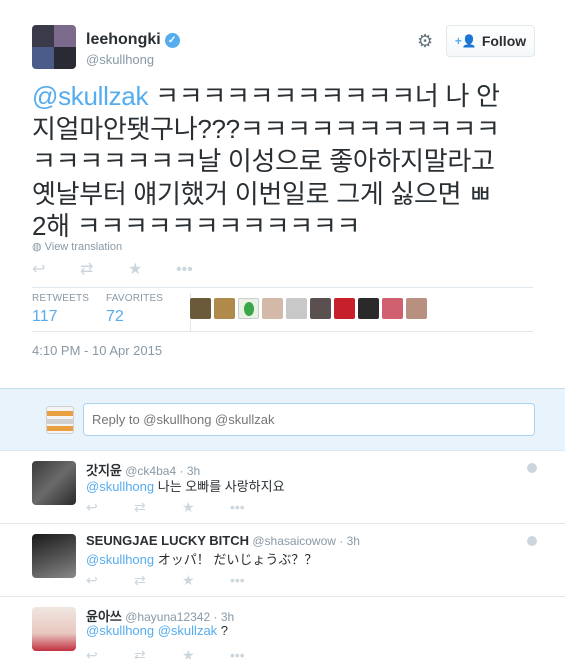  I want to click on retweets-stat: RETWEETS 117, so click(60, 309).